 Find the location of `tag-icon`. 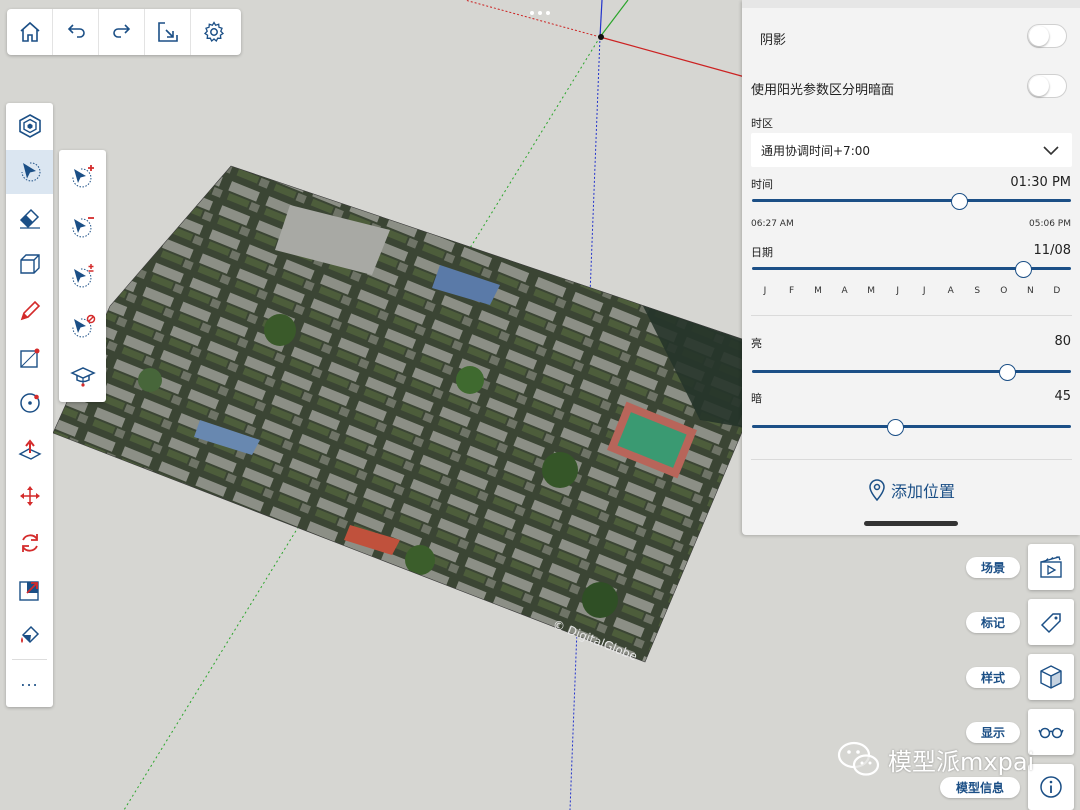

tag-icon is located at coordinates (1050, 623).